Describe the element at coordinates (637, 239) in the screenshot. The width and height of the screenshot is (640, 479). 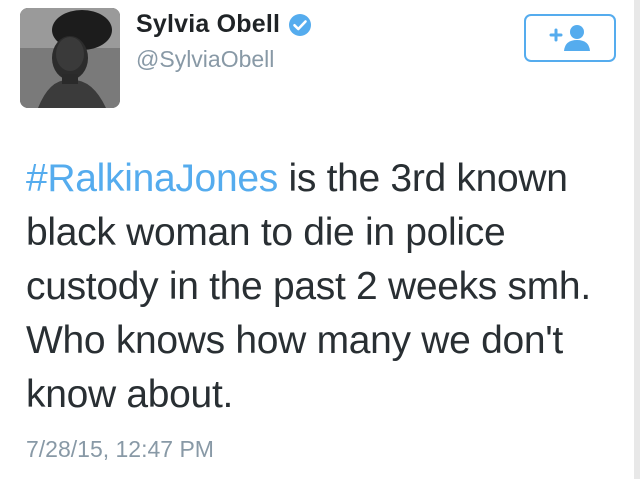
I see `scrollbar-edge` at that location.